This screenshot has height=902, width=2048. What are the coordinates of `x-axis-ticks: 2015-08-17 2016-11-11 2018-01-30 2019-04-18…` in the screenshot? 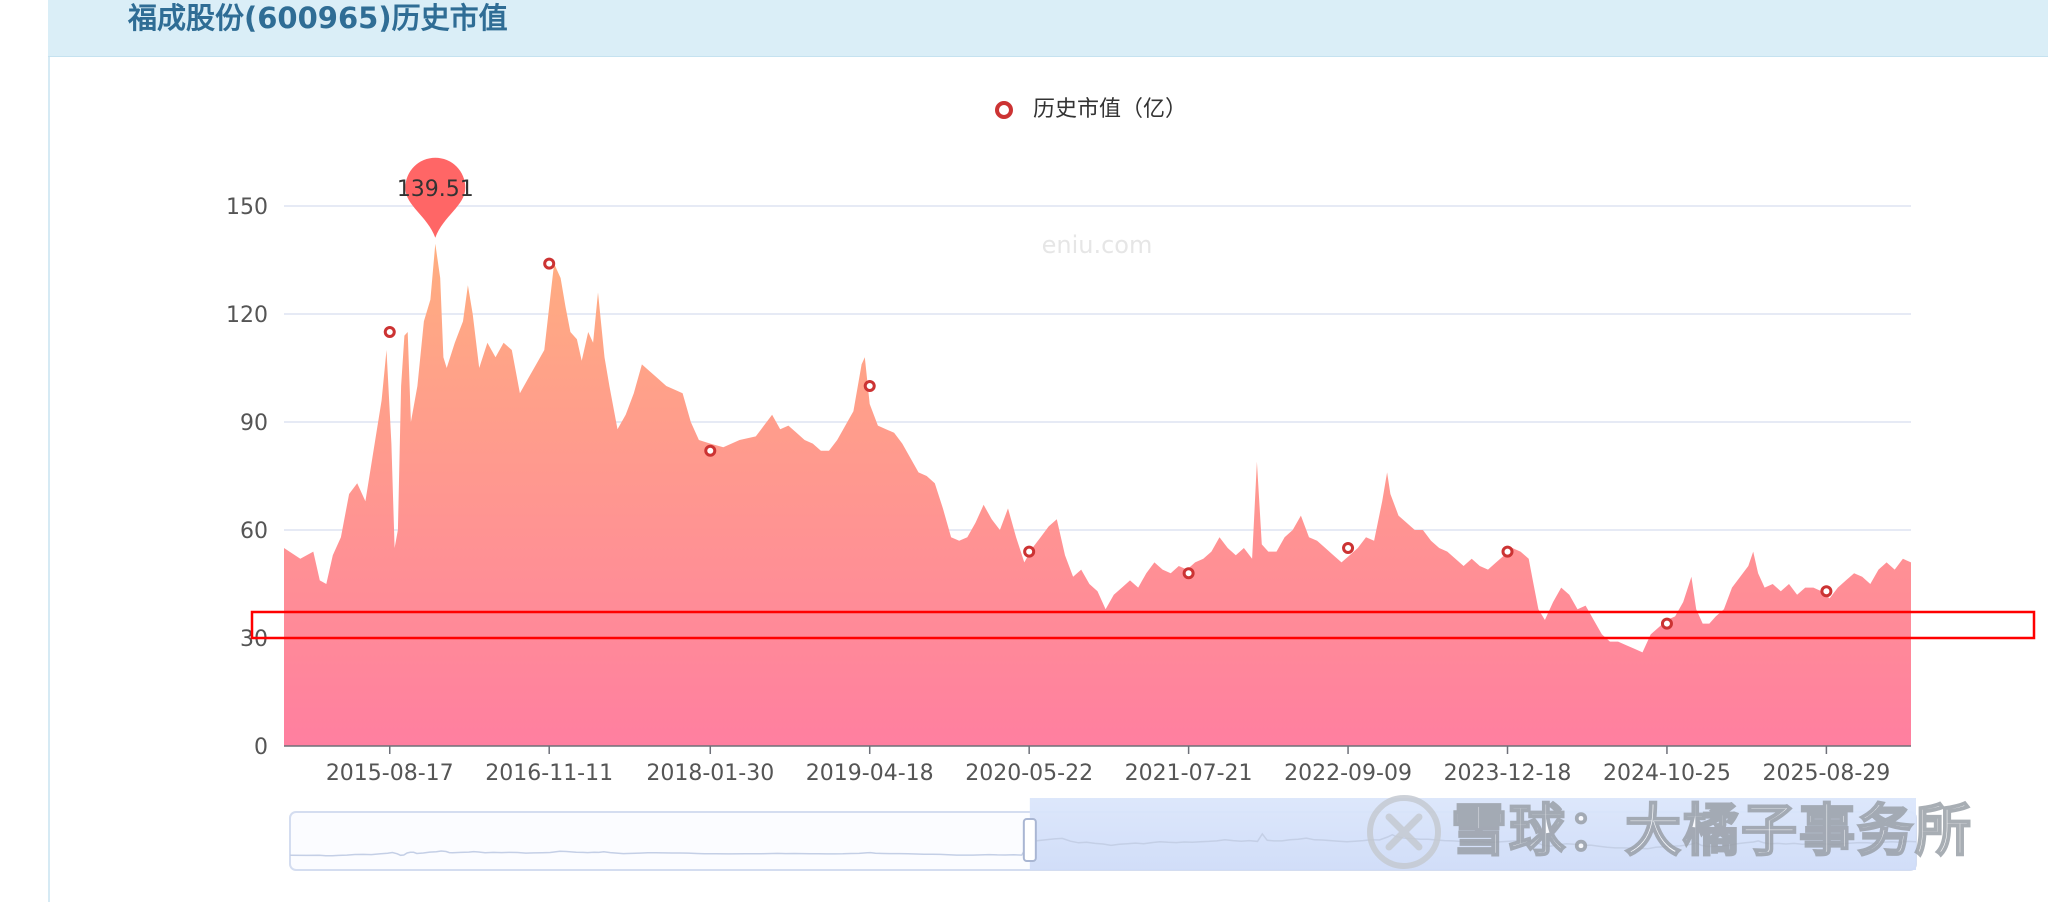 It's located at (1108, 766).